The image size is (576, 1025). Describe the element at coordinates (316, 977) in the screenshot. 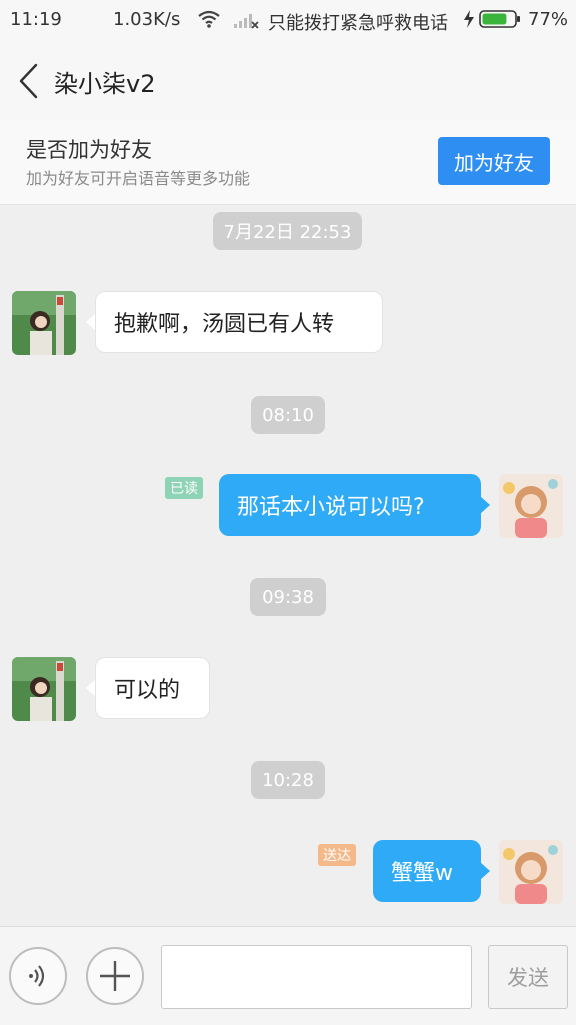

I see `message-input` at that location.